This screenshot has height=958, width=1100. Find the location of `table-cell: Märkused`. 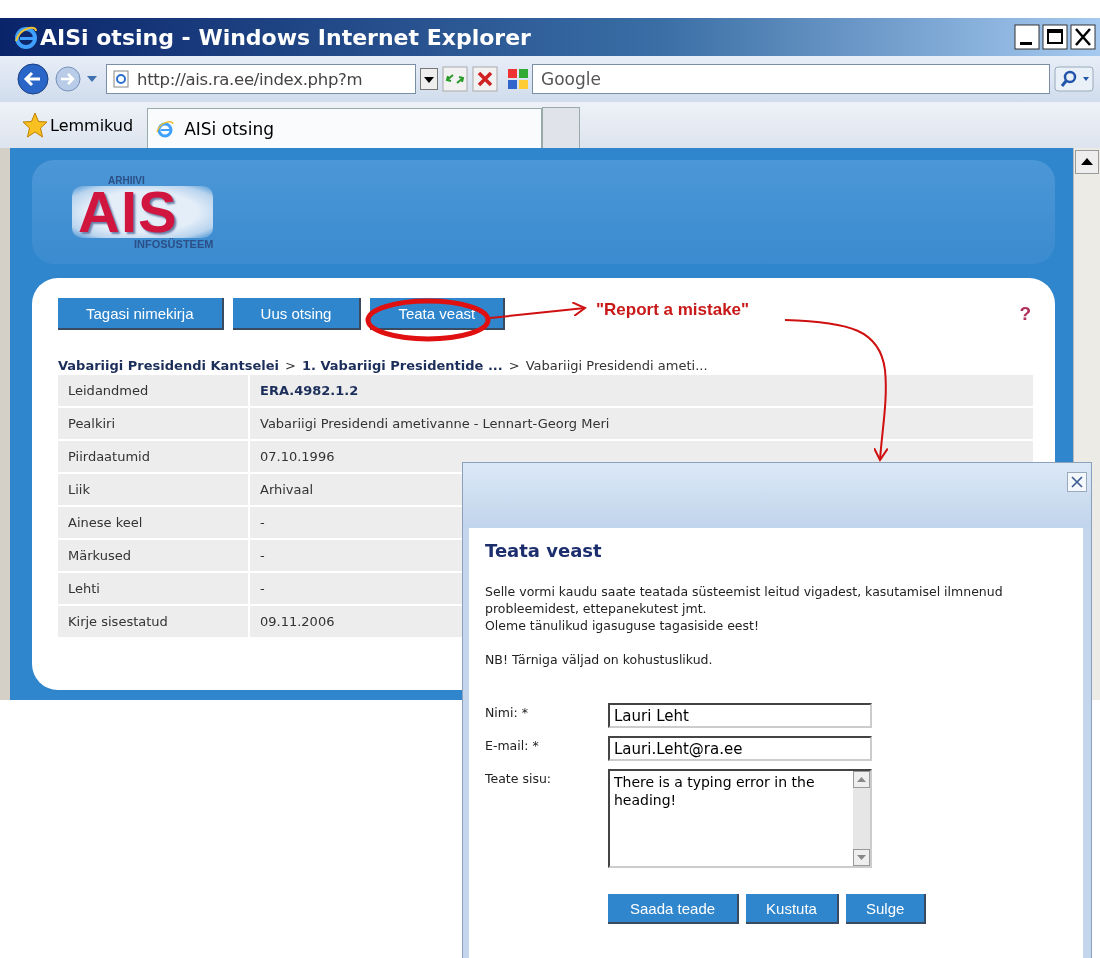

table-cell: Märkused is located at coordinates (153, 555).